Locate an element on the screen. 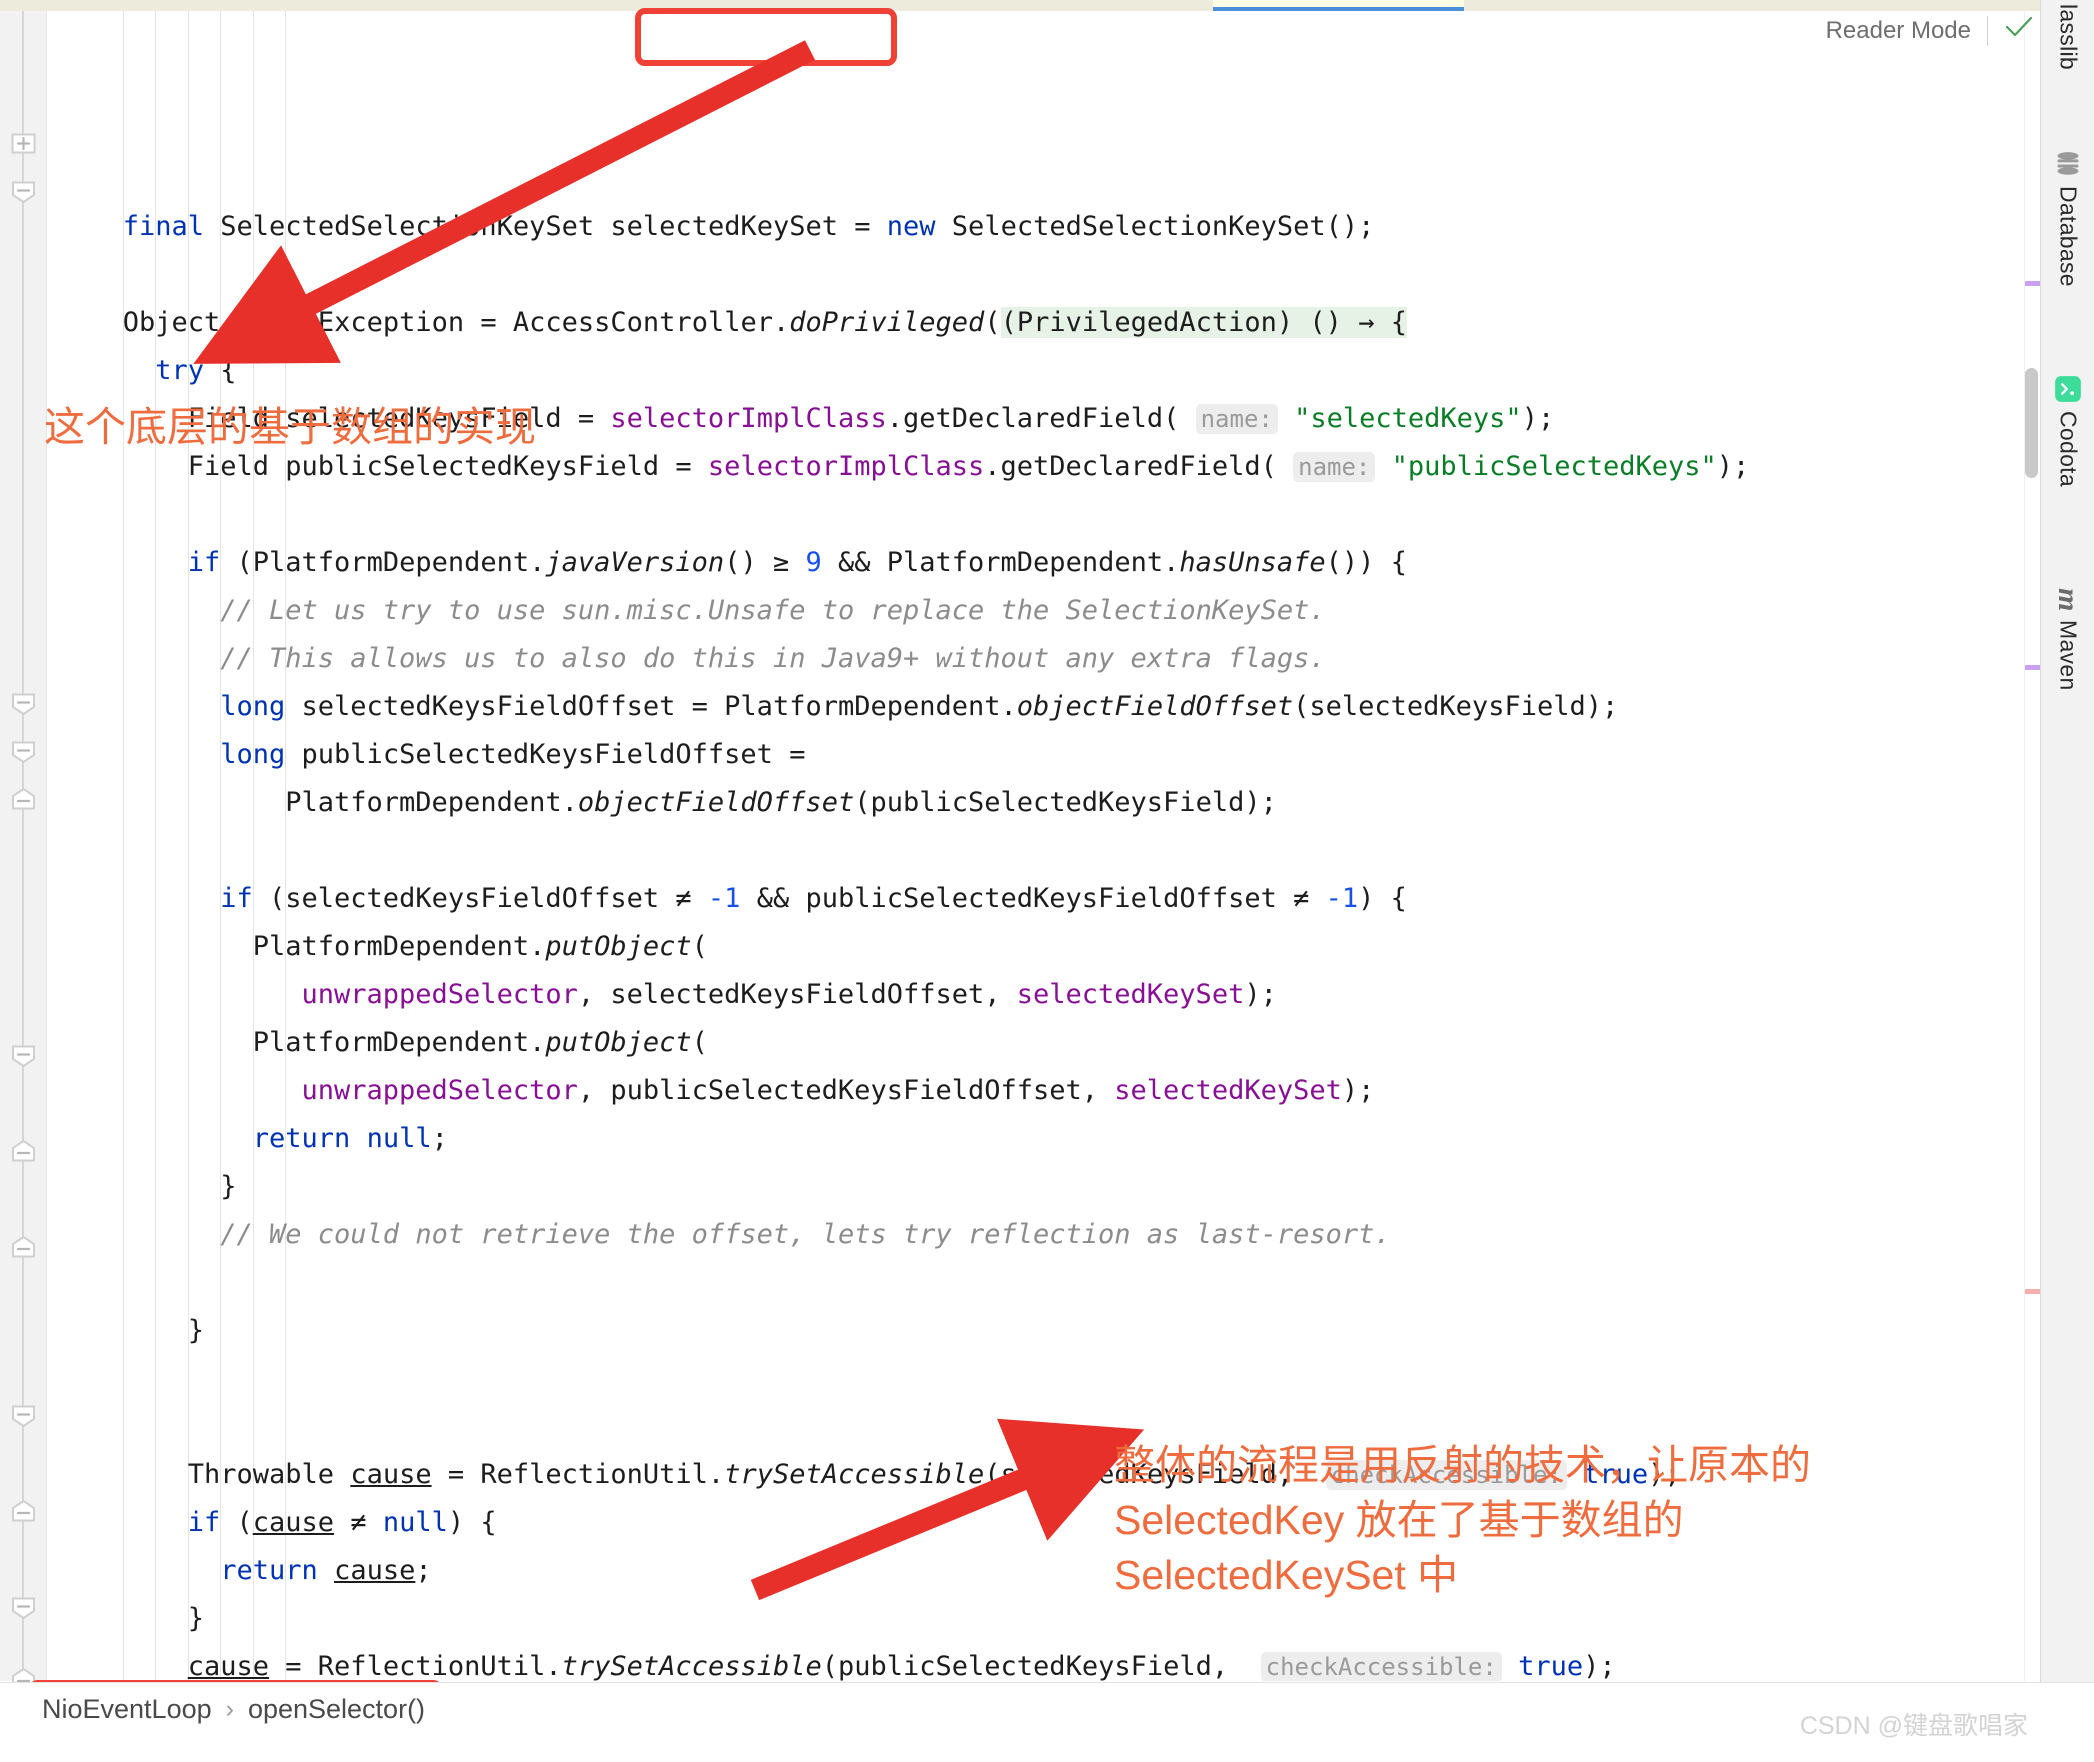 This screenshot has width=2094, height=1762. arrow-to-right-note is located at coordinates (947, 1509).